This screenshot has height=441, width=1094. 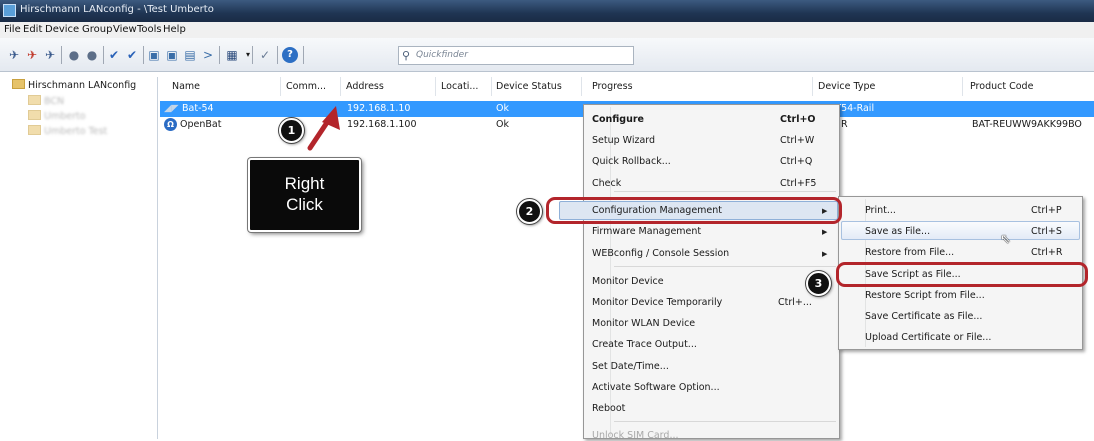 I want to click on row-product-code: BAT-REUWW9AKK99BO, so click(x=1027, y=124).